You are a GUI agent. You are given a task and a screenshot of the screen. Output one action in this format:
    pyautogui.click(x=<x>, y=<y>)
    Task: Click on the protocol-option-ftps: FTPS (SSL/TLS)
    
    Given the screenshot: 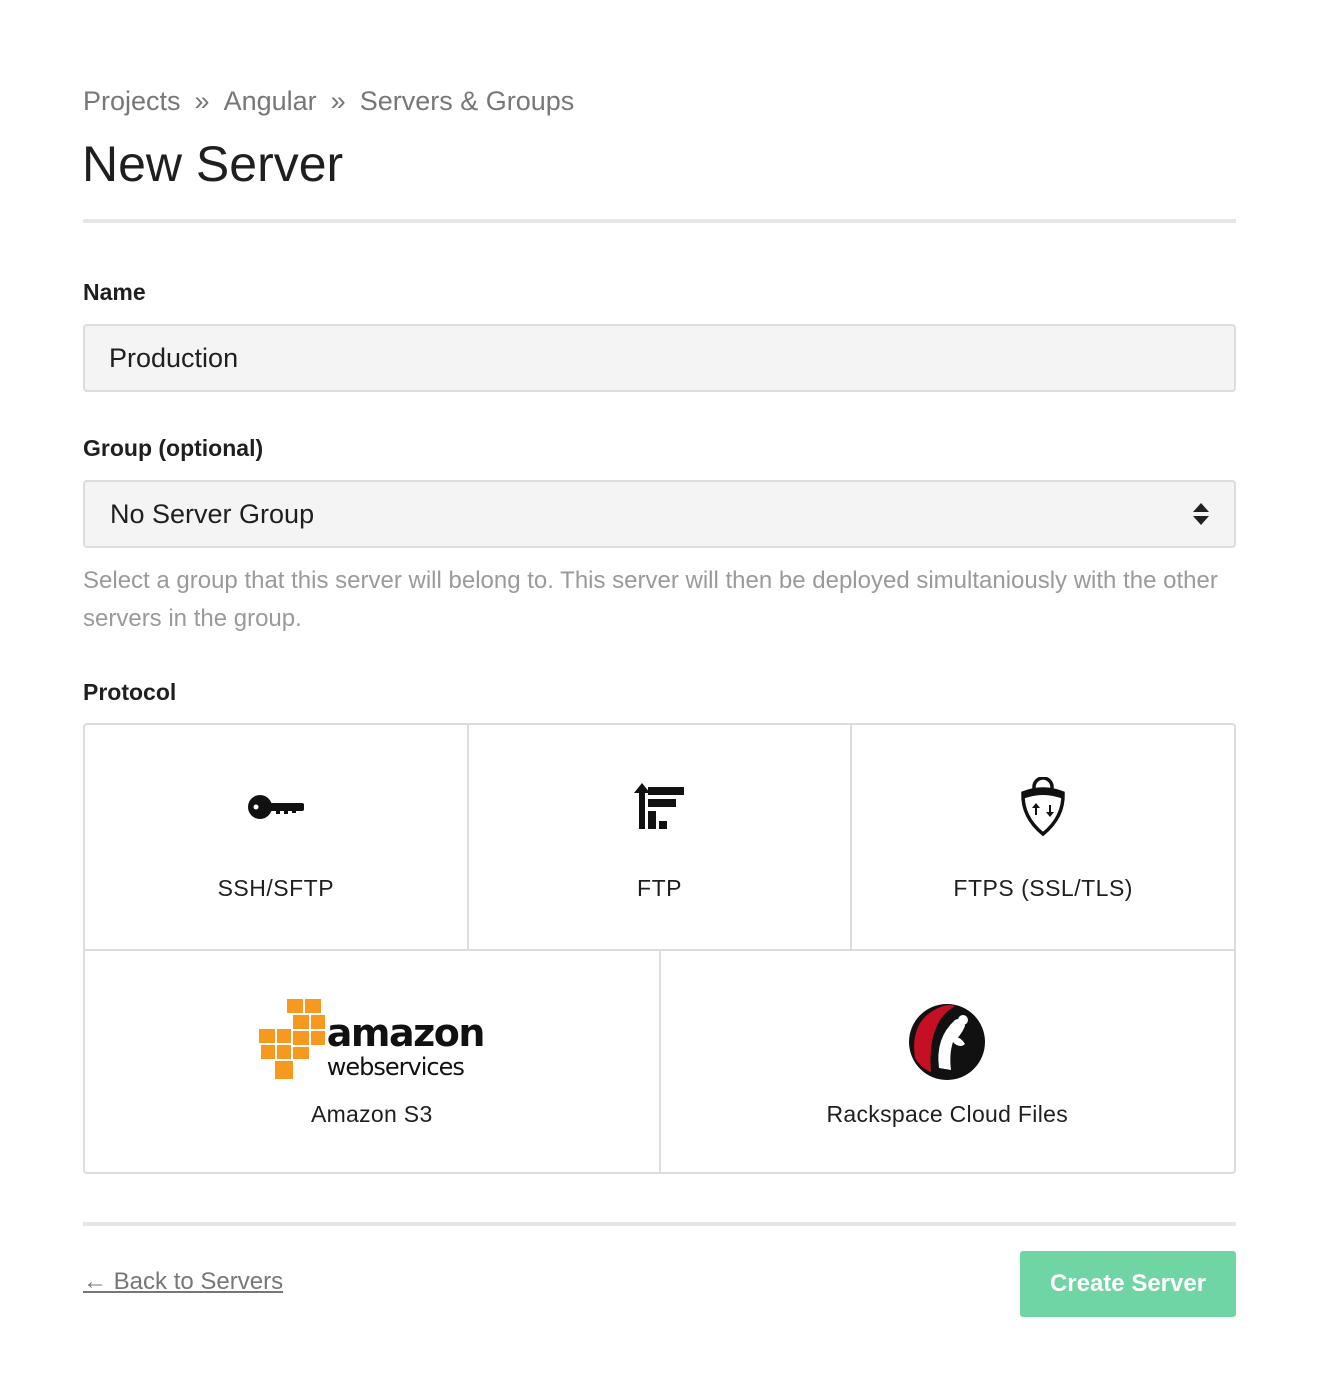 What is the action you would take?
    pyautogui.click(x=1042, y=837)
    